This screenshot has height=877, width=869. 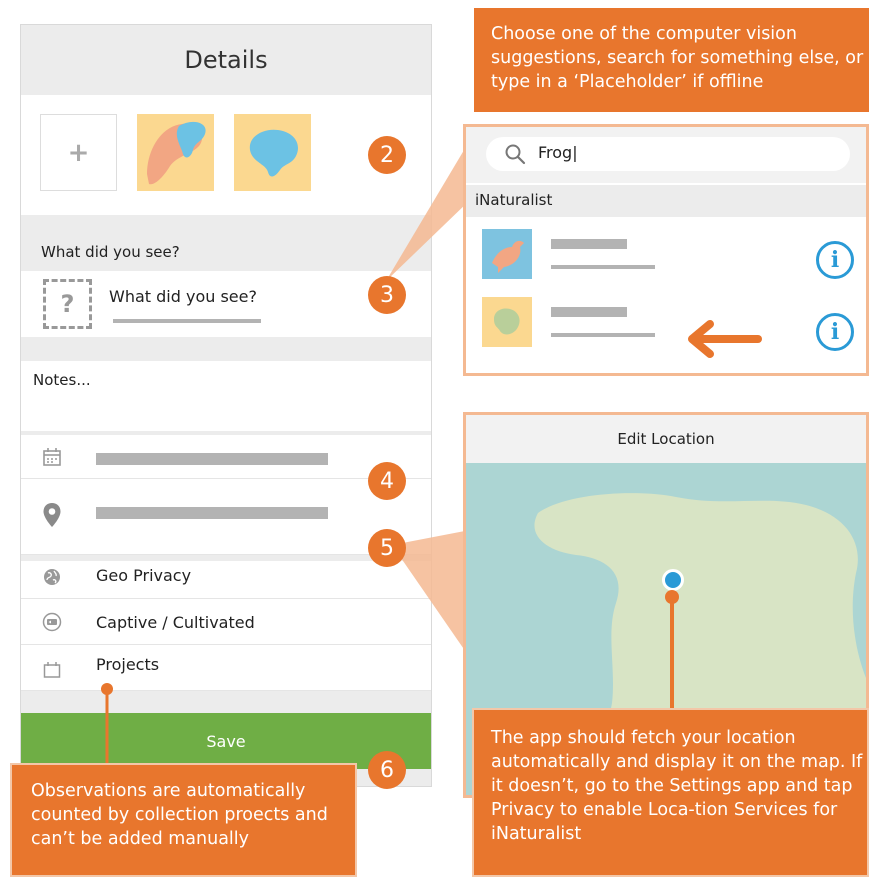 I want to click on species-input-underline, so click(x=187, y=321).